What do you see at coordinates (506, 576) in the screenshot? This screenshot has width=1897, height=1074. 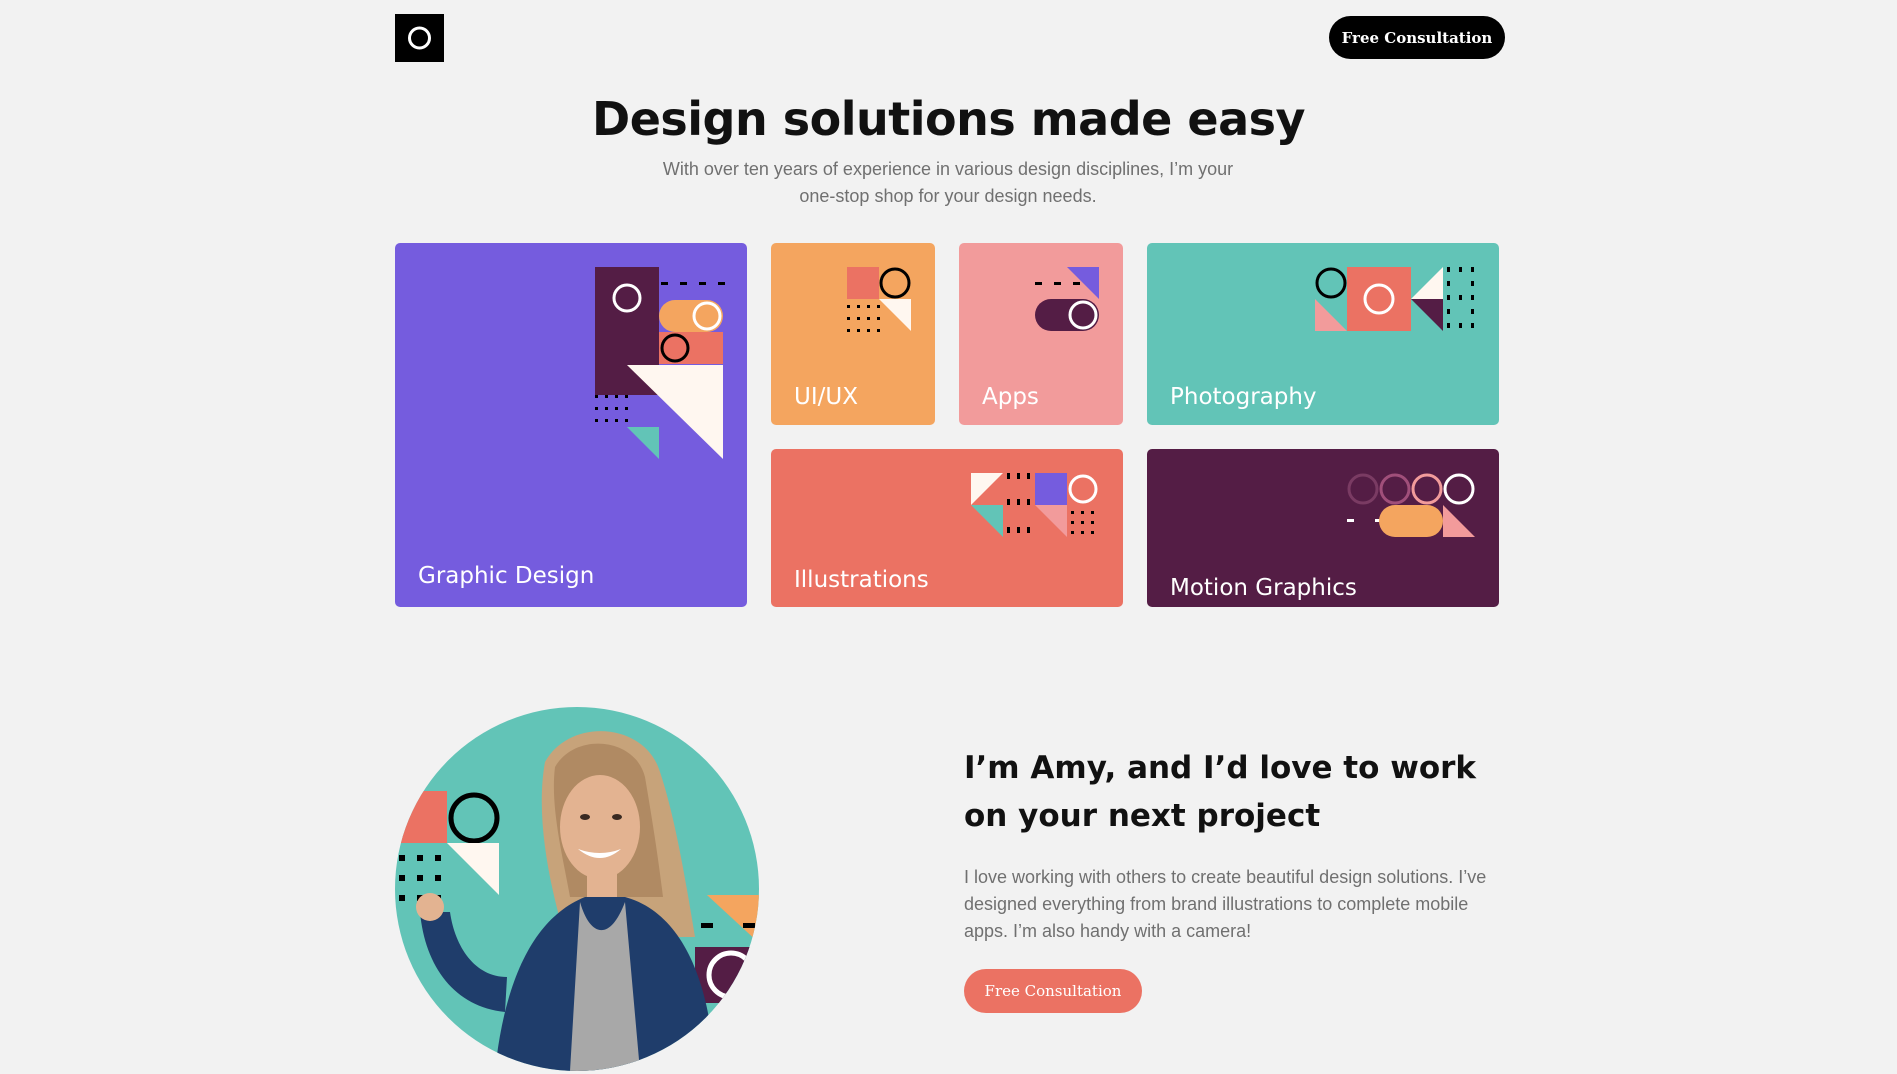 I see `service-label: Graphic Design` at bounding box center [506, 576].